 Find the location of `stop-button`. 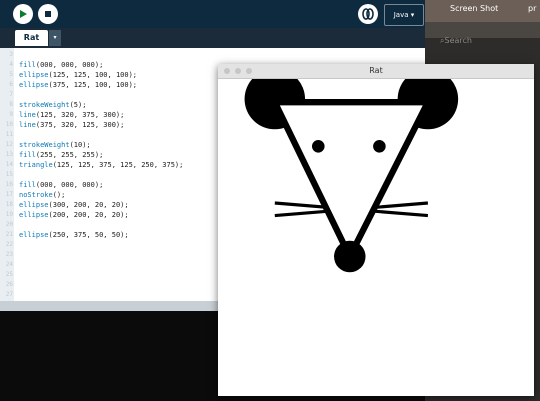

stop-button is located at coordinates (48, 14).